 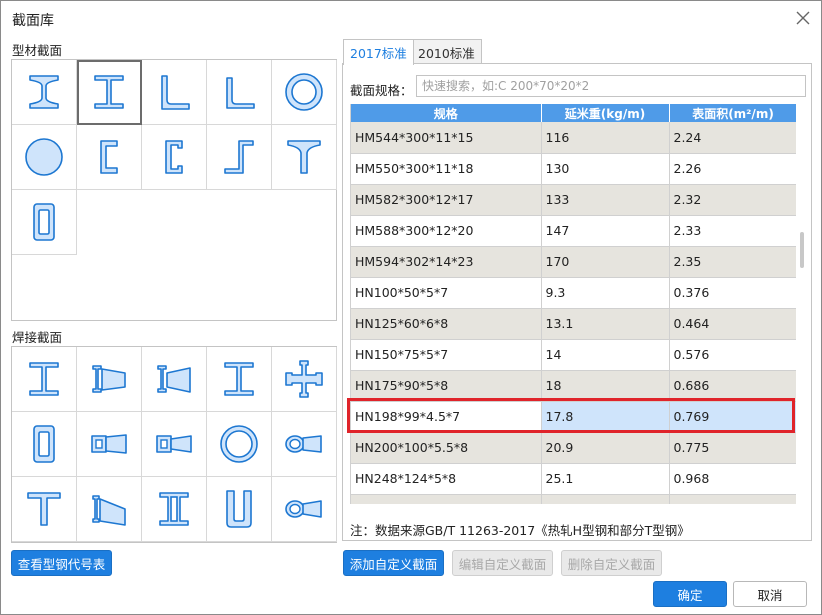 I want to click on cell-surface-area: 2.35, so click(x=732, y=262).